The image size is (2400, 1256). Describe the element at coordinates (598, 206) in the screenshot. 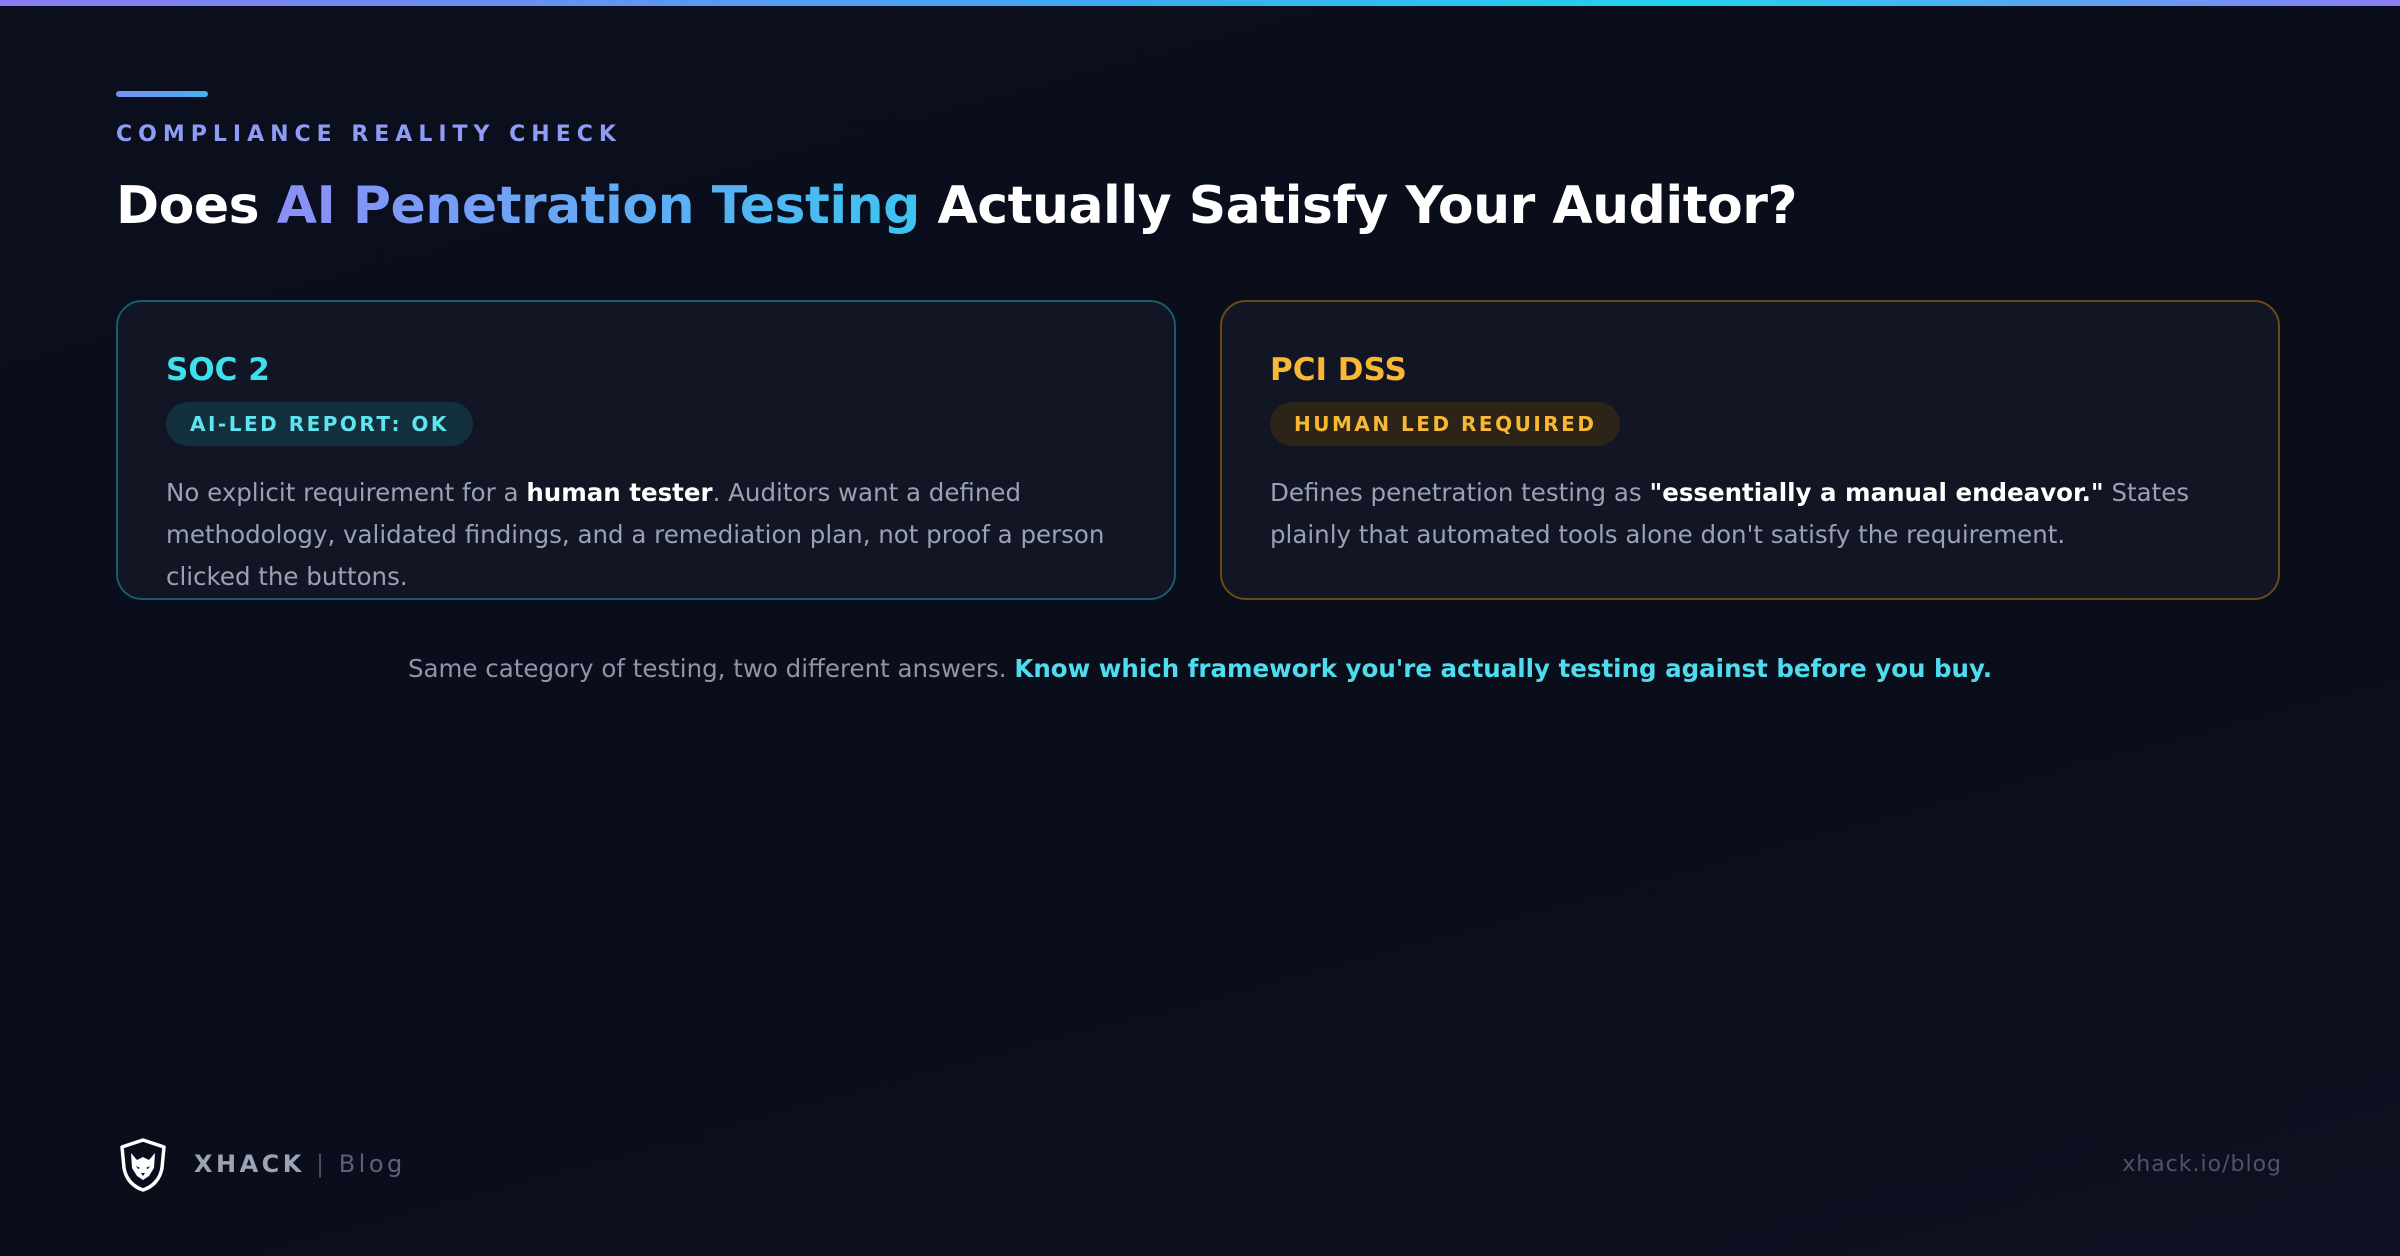

I see `title-highlight: AI Penetration Testing` at that location.